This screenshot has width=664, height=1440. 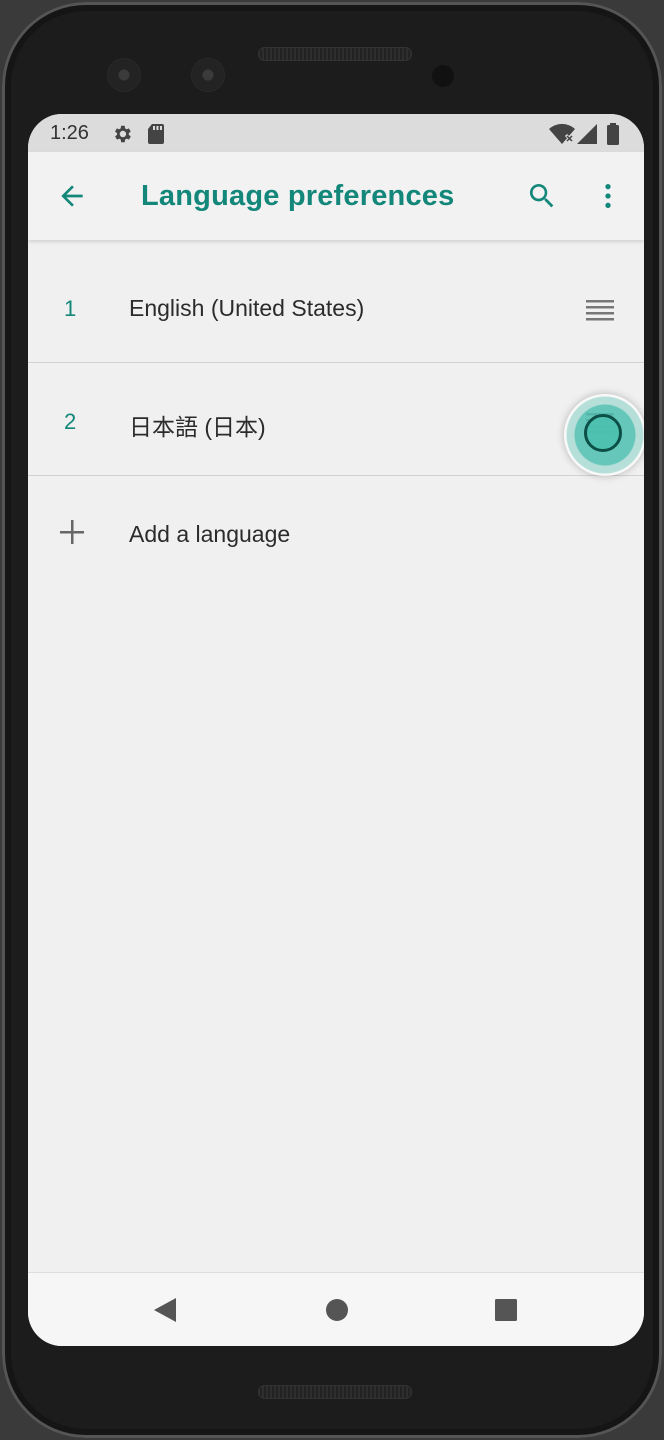 What do you see at coordinates (197, 427) in the screenshot?
I see `language-label: 日本語 (日本)` at bounding box center [197, 427].